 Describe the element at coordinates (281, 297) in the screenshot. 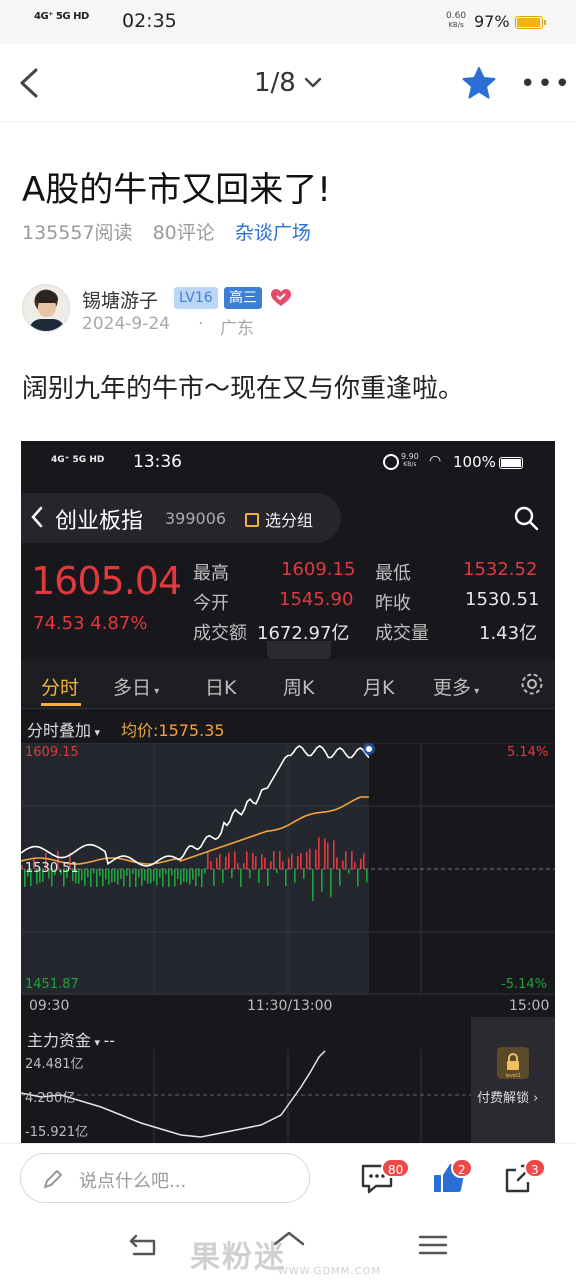

I see `heart-badge-icon` at that location.